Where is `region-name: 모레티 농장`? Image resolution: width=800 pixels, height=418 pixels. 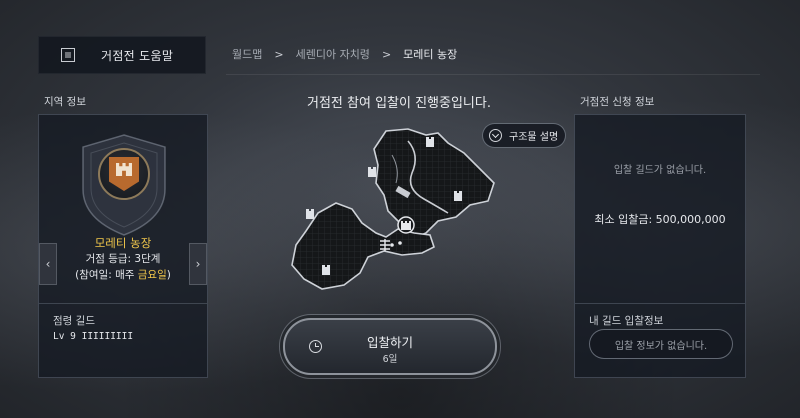
region-name: 모레티 농장 is located at coordinates (123, 243).